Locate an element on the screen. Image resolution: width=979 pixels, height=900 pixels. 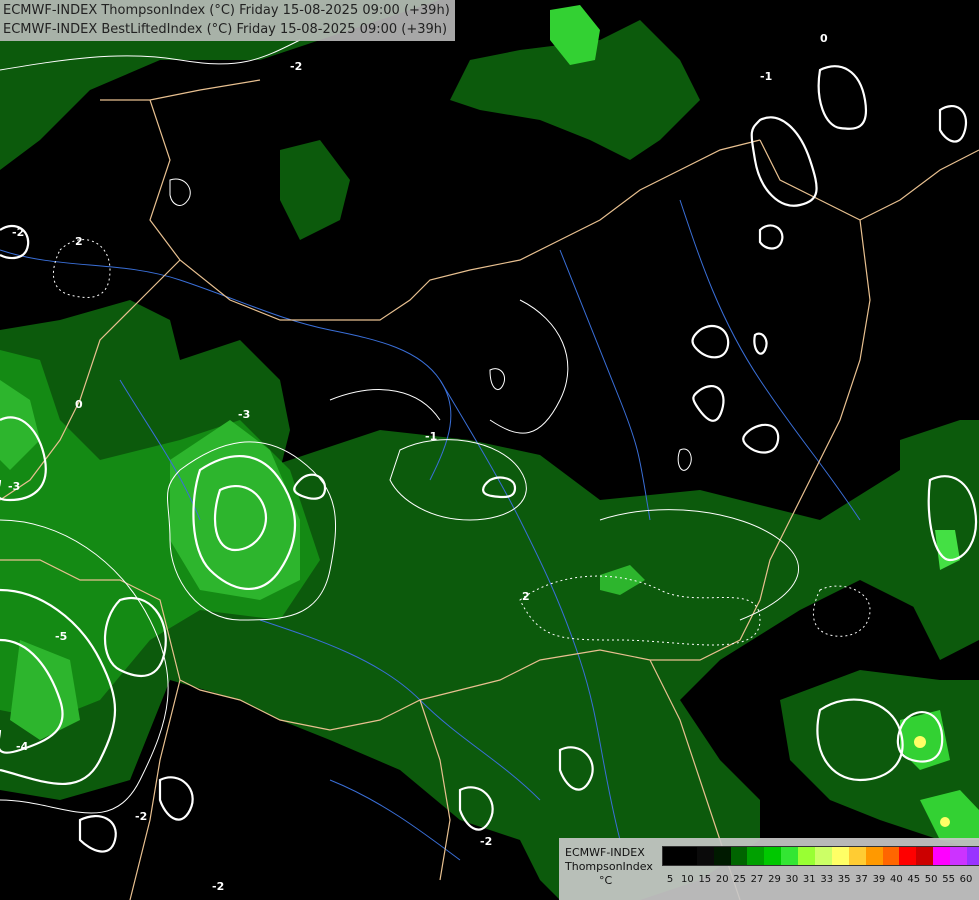
legend-tick: 50 is located at coordinates (931, 879).